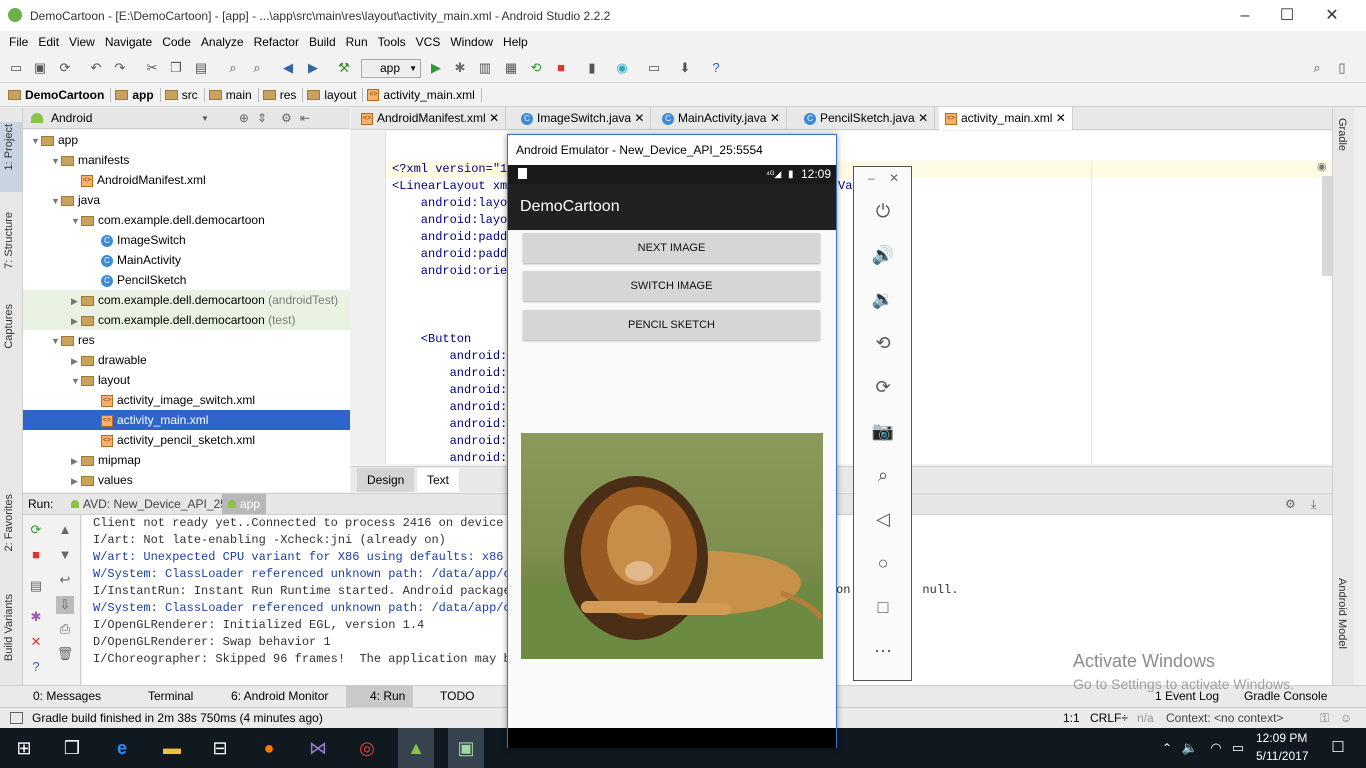 The height and width of the screenshot is (768, 1366). What do you see at coordinates (583, 118) in the screenshot?
I see `tab-image-switch: C ImageSwitch.java ✕` at bounding box center [583, 118].